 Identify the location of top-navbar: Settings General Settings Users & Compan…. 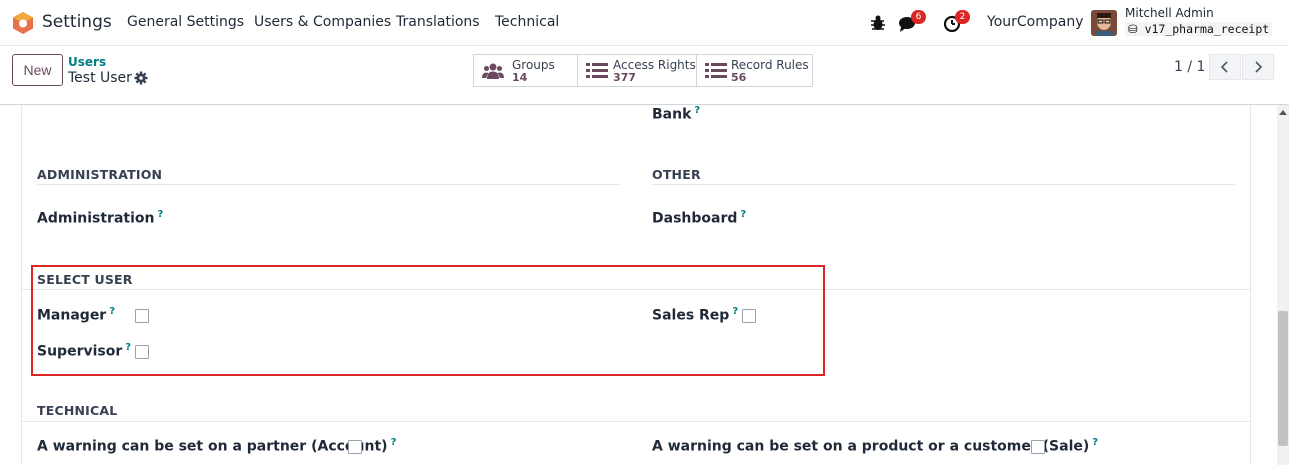
(644, 23).